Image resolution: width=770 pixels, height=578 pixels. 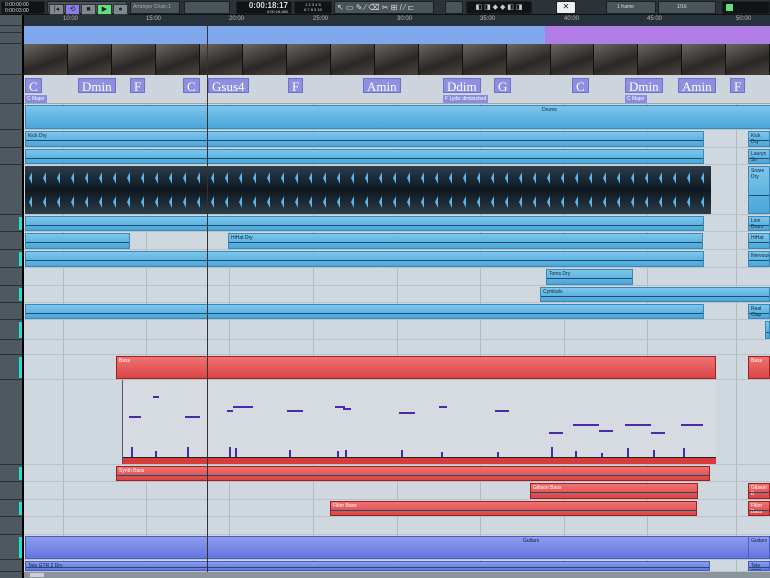 What do you see at coordinates (759, 241) in the screenshot?
I see `event-hihat2: HiHat` at bounding box center [759, 241].